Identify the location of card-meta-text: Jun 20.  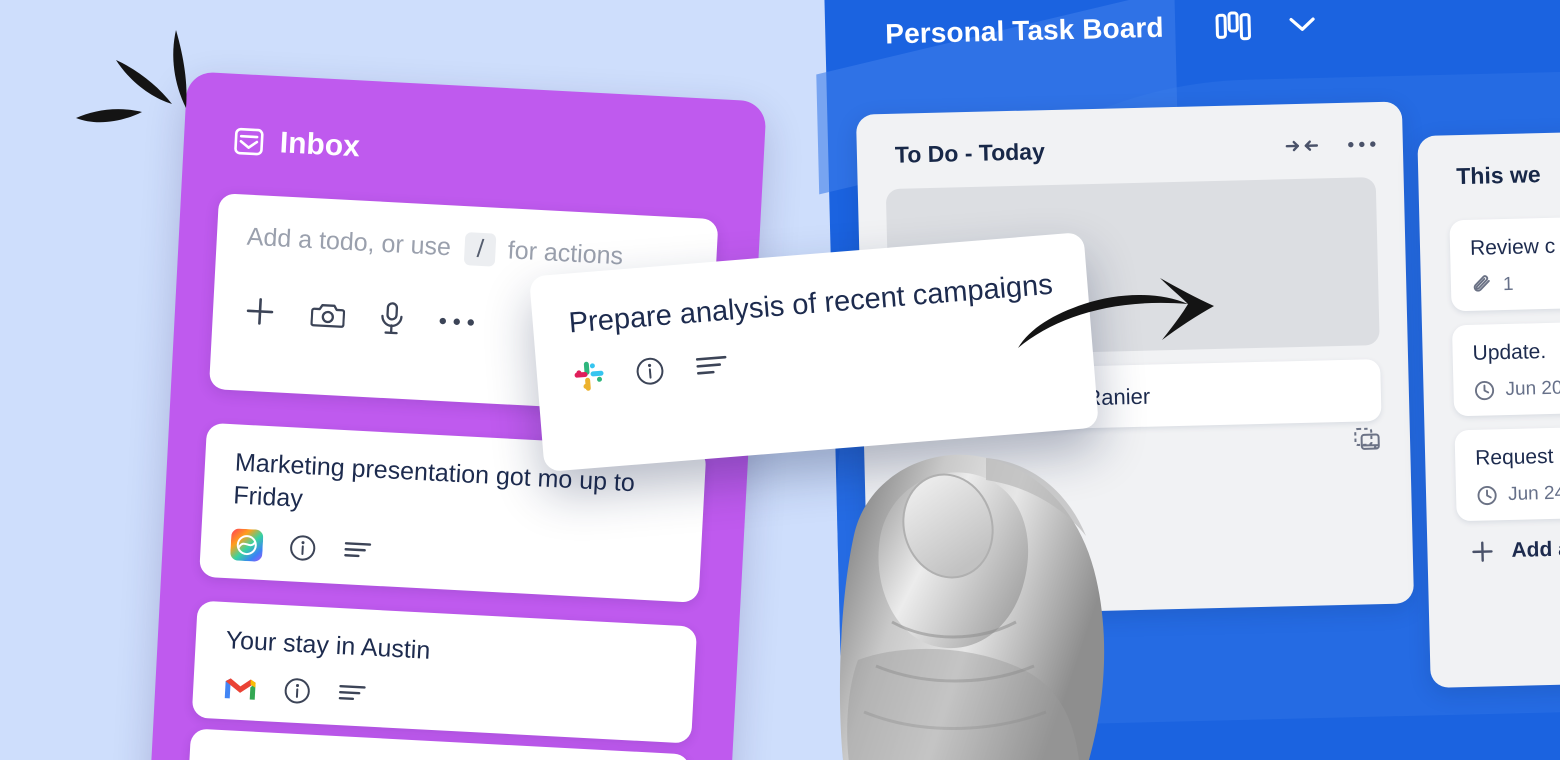
(1532, 388).